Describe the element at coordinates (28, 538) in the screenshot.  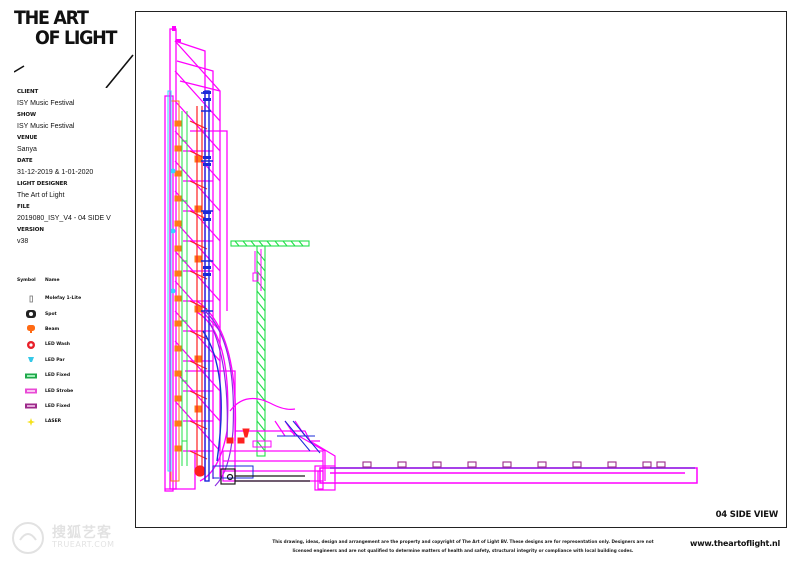
I see `watermark-logo-icon` at that location.